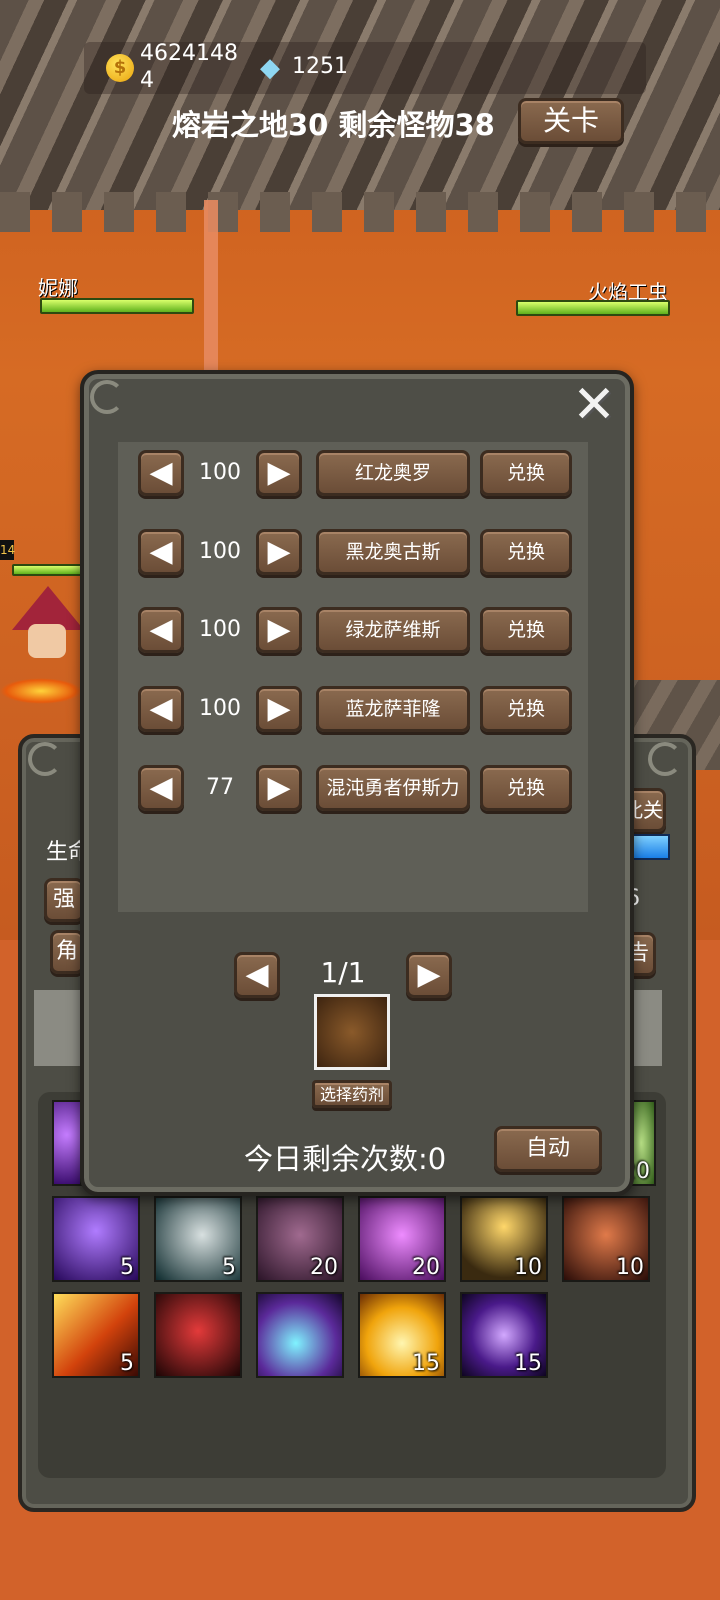  I want to click on item-name-button: 蓝龙萨菲隆, so click(393, 709).